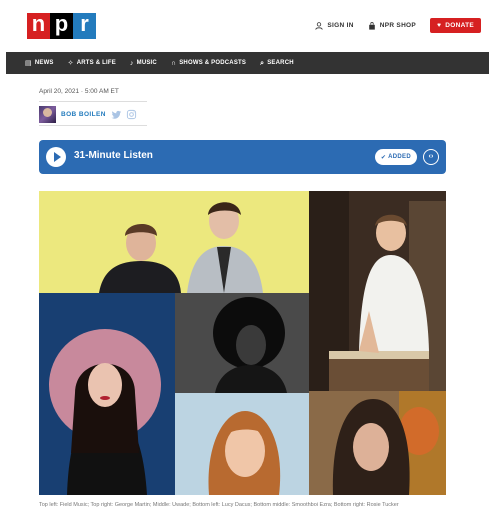 The width and height of the screenshot is (495, 526). What do you see at coordinates (79, 91) in the screenshot?
I see `article-date: April 20, 2021 · 5:00 AM ET` at bounding box center [79, 91].